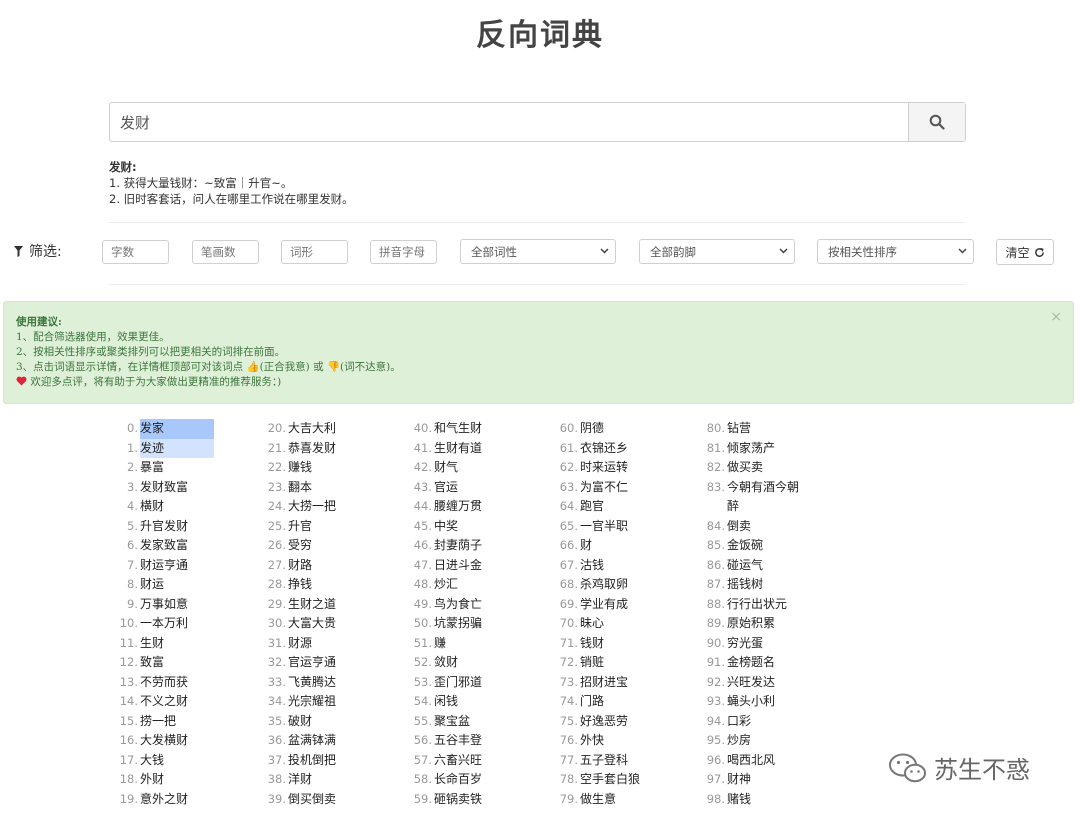 Image resolution: width=1080 pixels, height=815 pixels. Describe the element at coordinates (186, 683) in the screenshot. I see `list-item: 13. 不劳而获` at that location.